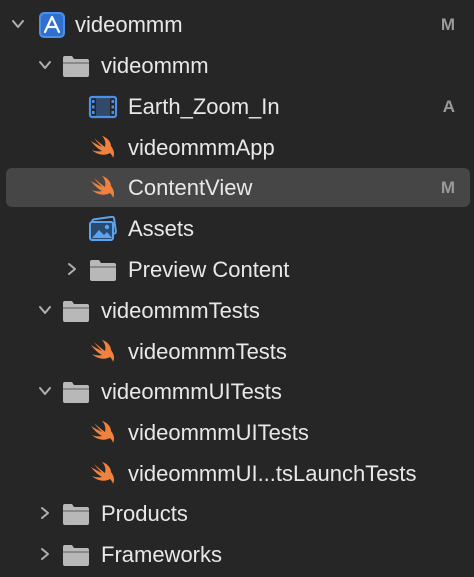  Describe the element at coordinates (52, 25) in the screenshot. I see `xcode-project-icon` at that location.